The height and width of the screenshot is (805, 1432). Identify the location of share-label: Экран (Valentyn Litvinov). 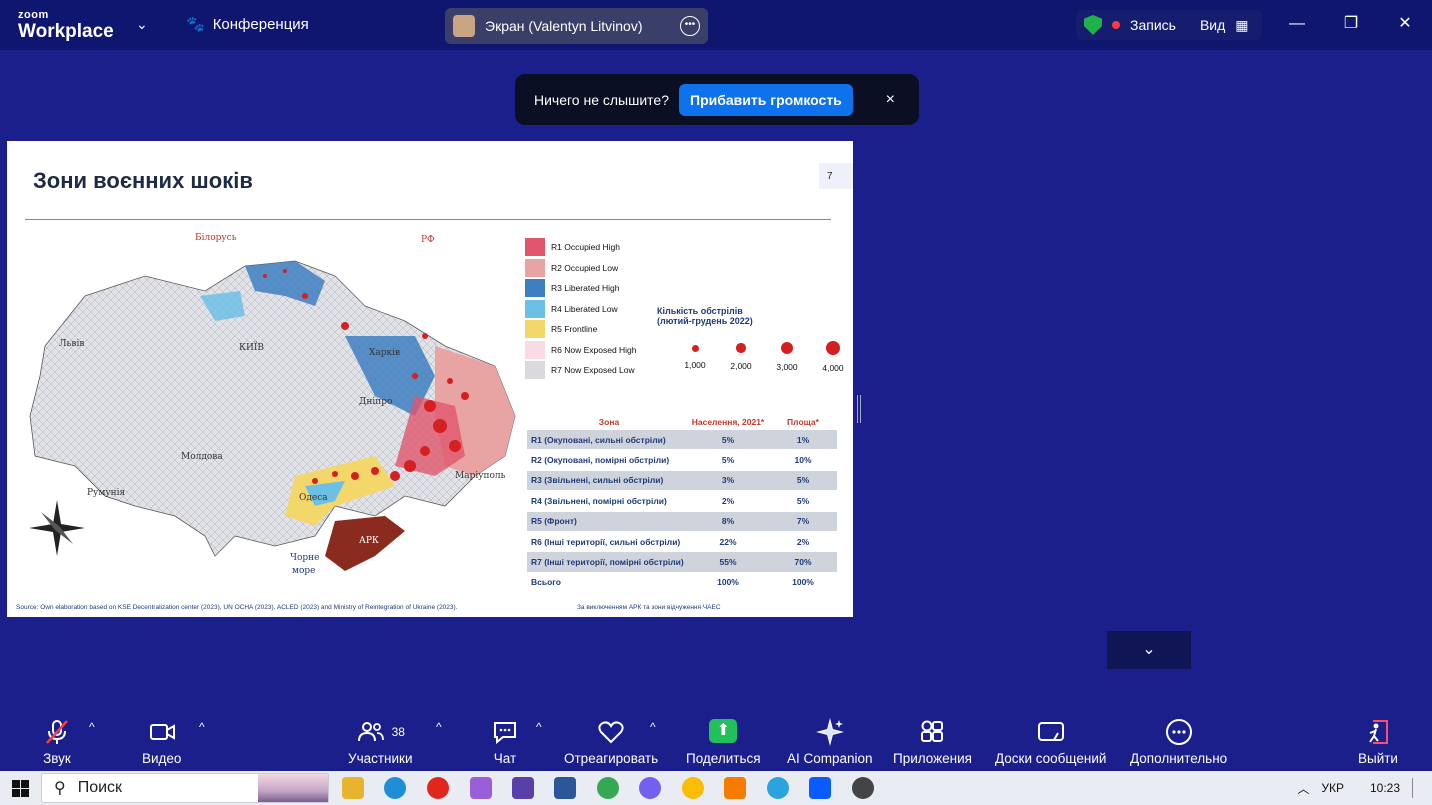
(564, 26).